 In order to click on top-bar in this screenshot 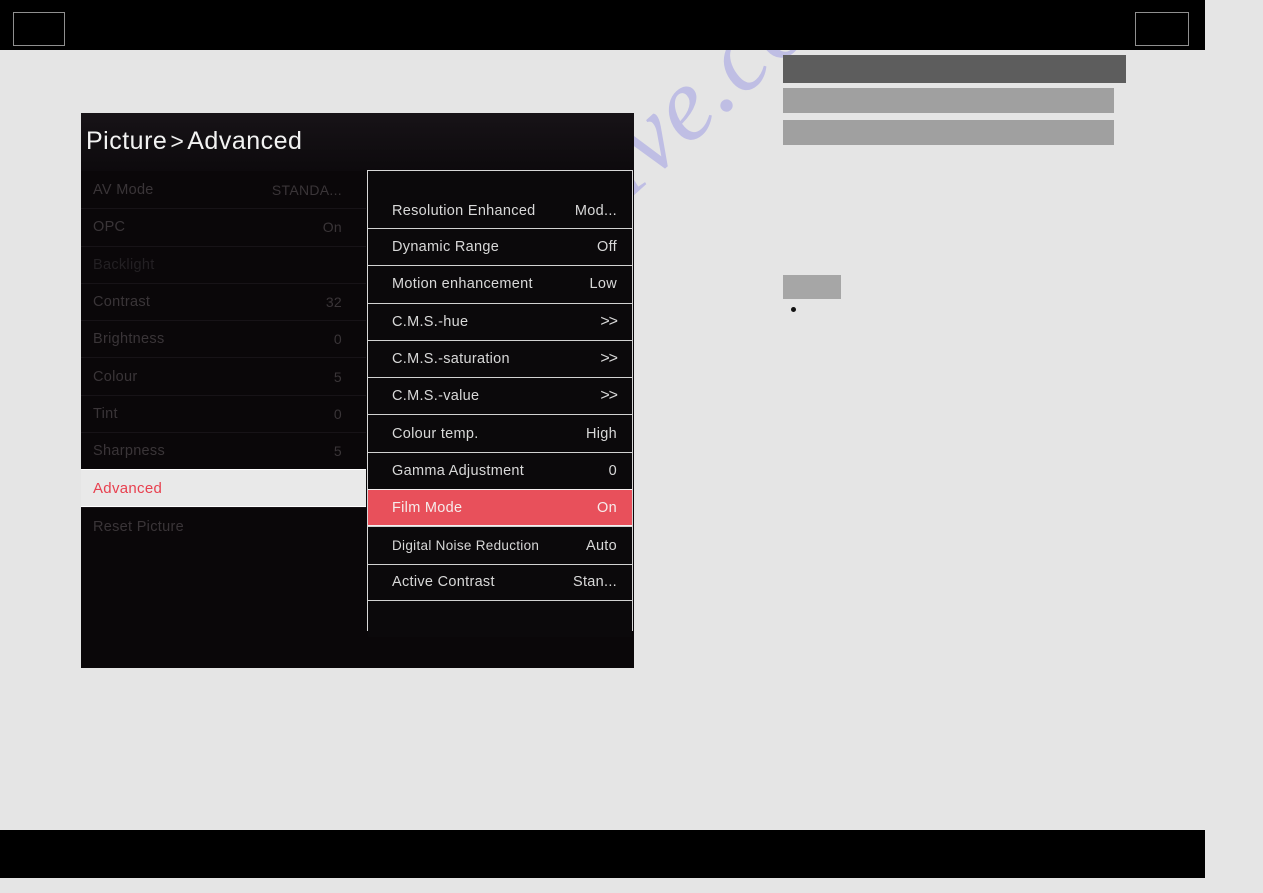, I will do `click(602, 25)`.